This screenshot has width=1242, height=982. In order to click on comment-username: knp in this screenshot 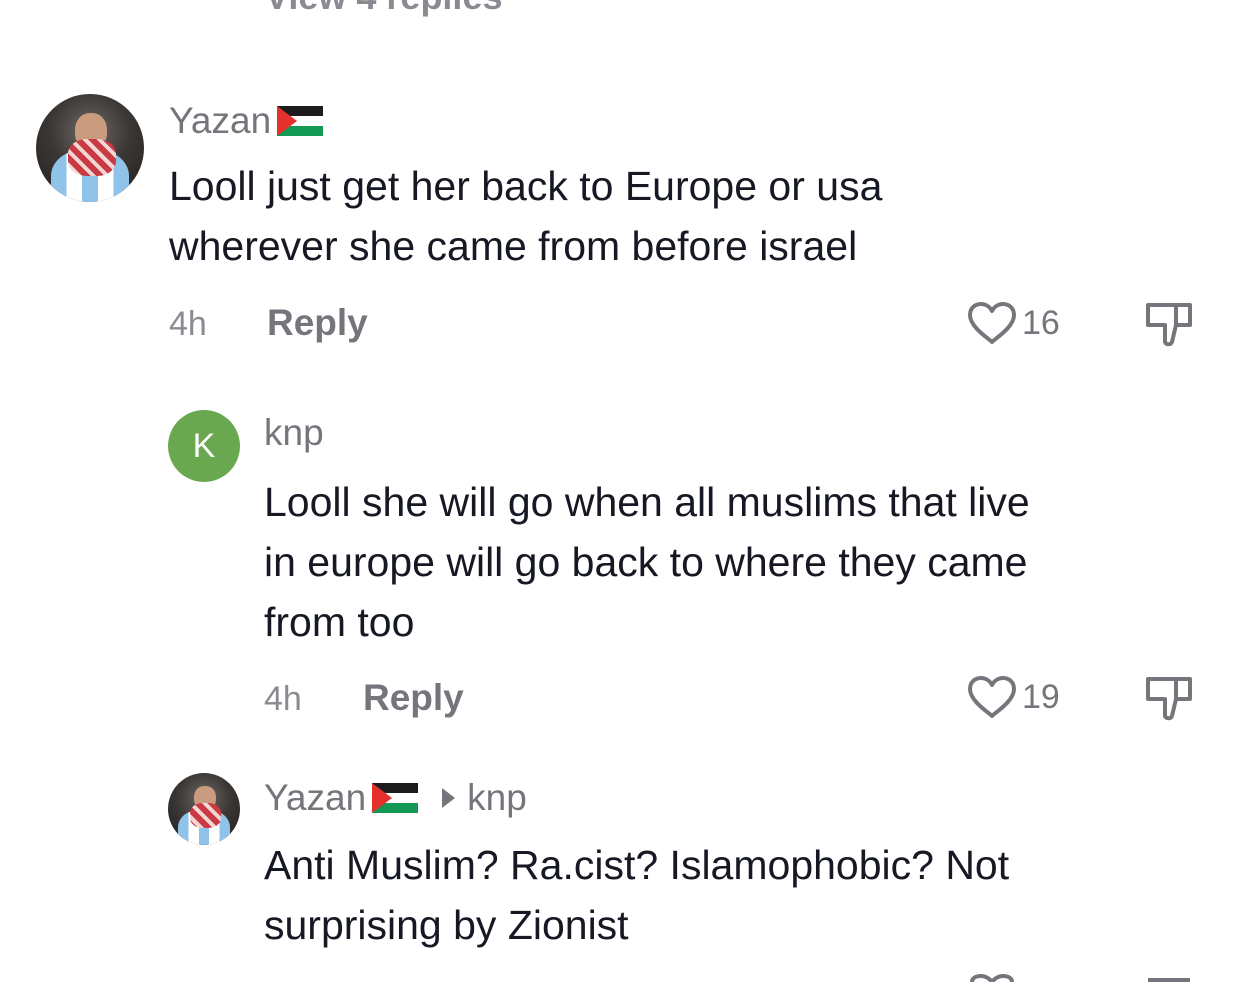, I will do `click(294, 433)`.